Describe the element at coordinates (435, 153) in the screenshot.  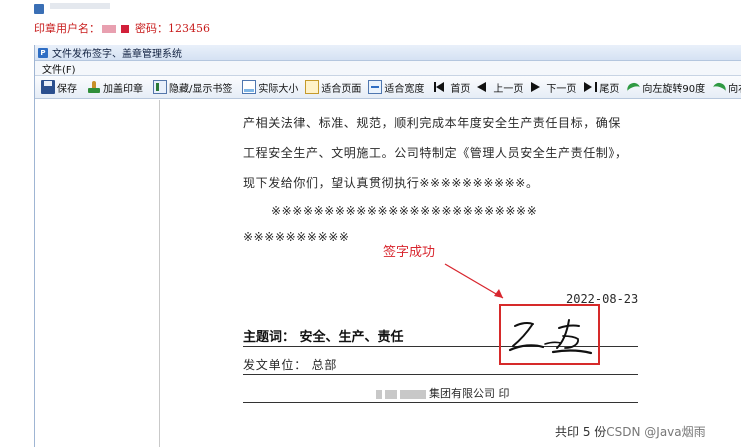
I see `doc-line-2: 工程安全生产、文明施工。公司特制定《管理人员安全生产责任制》，` at that location.